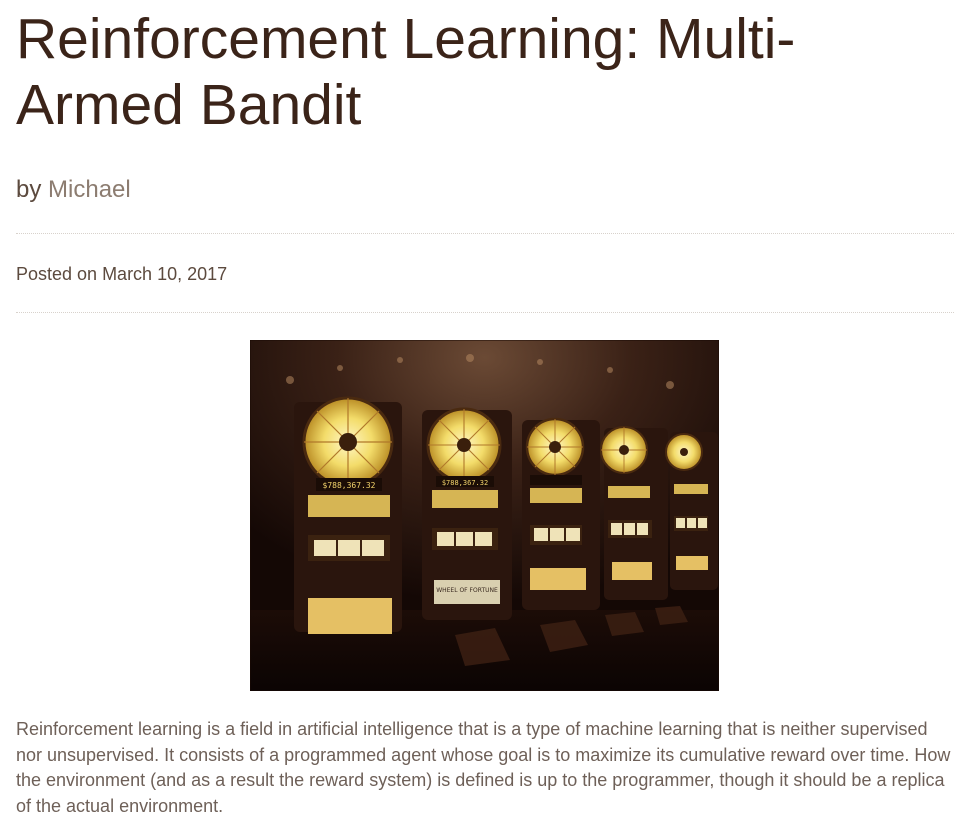  I want to click on jackpot-readout-1: $788,367.32, so click(349, 485).